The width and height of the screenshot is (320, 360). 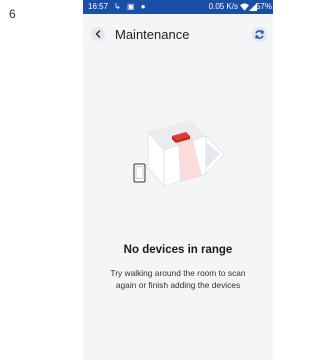 What do you see at coordinates (98, 6) in the screenshot?
I see `status-time: 16:57` at bounding box center [98, 6].